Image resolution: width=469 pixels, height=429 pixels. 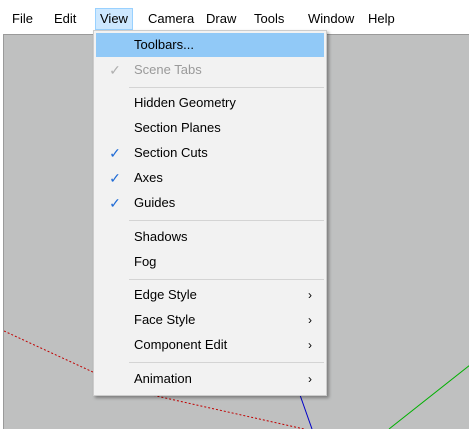 I want to click on menu-item-section-planes: Section Planes, so click(x=210, y=128).